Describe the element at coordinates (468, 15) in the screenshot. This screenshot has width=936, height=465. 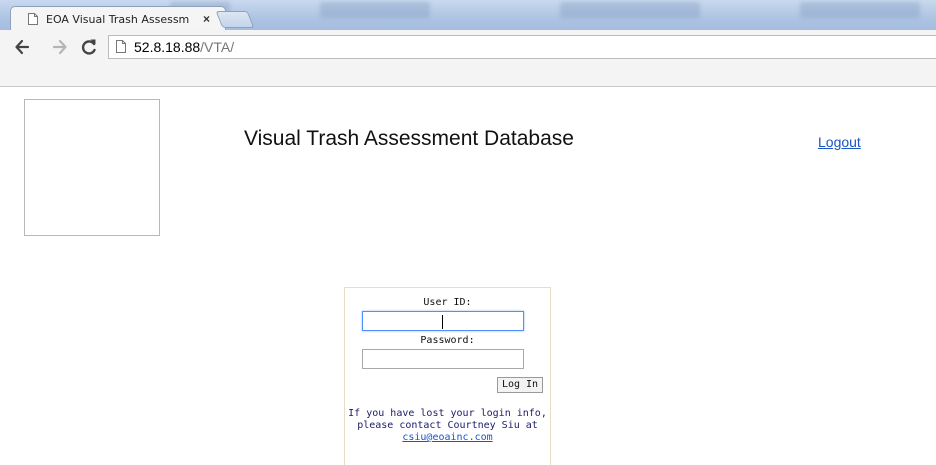
I see `browser-titlebar: EOA Visual Trash Assessm ×` at that location.